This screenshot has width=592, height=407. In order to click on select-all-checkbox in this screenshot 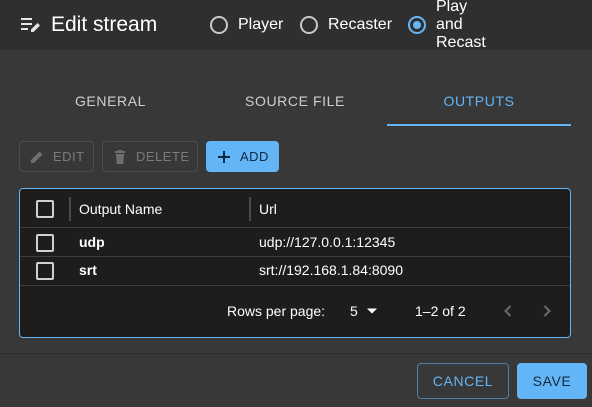, I will do `click(45, 209)`.